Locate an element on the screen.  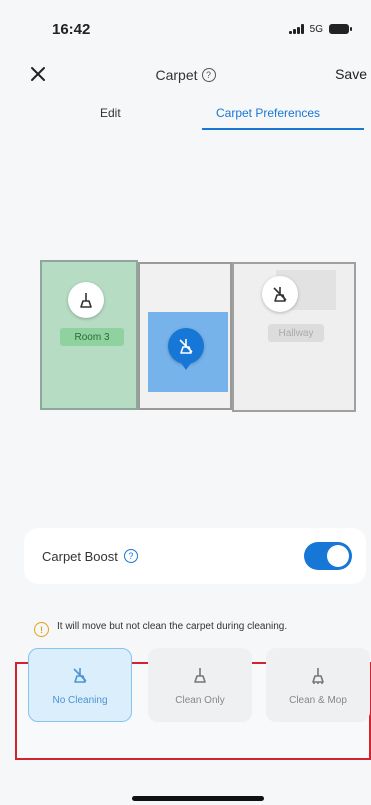
room-3-label: Room 3 is located at coordinates (92, 337).